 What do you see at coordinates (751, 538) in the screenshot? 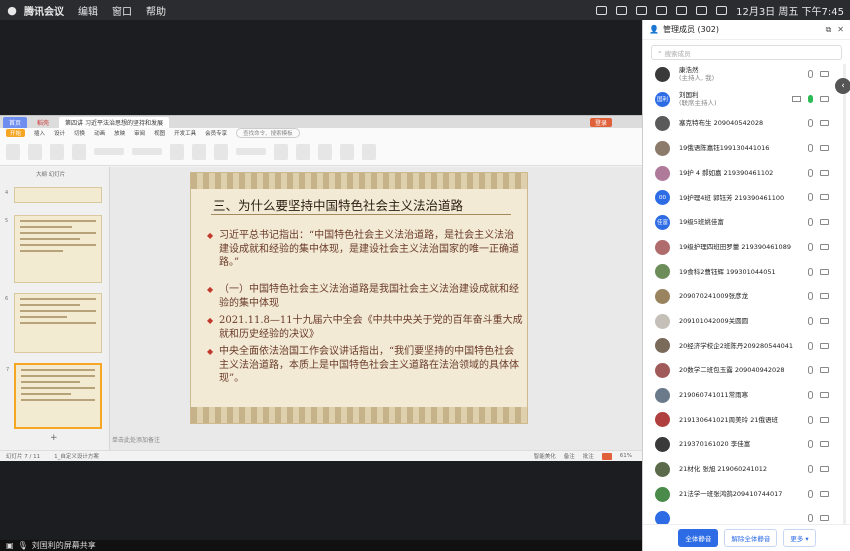
I see `unmute-all-button: 解除全体静音` at bounding box center [751, 538].